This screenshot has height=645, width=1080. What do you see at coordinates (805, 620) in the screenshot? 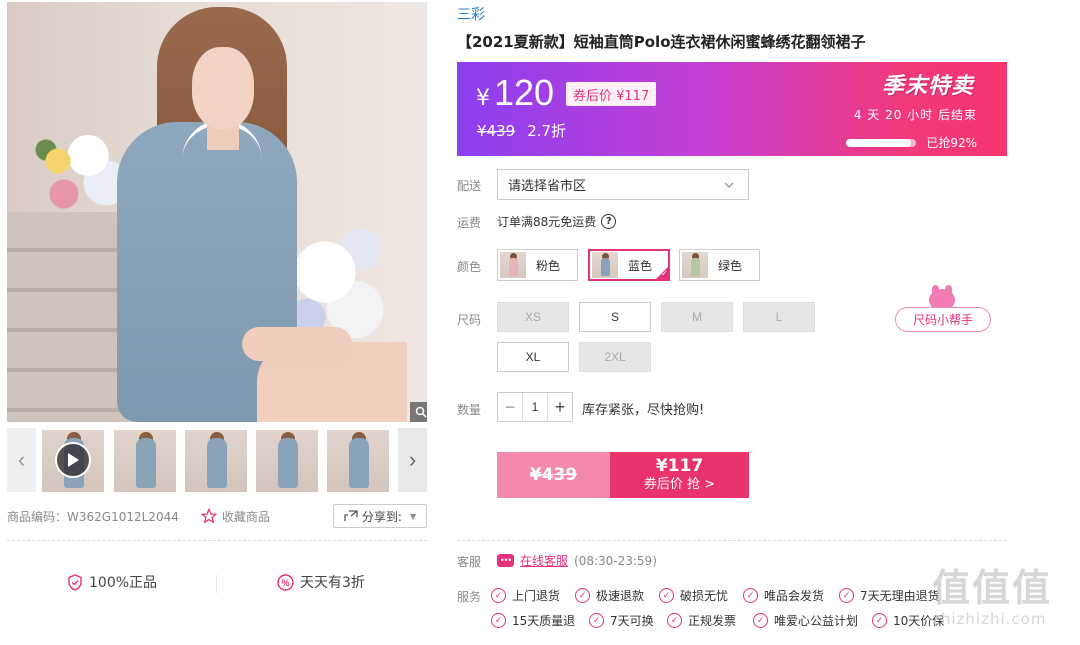
I see `service-item: ✓ 唯爱心公益计划` at bounding box center [805, 620].